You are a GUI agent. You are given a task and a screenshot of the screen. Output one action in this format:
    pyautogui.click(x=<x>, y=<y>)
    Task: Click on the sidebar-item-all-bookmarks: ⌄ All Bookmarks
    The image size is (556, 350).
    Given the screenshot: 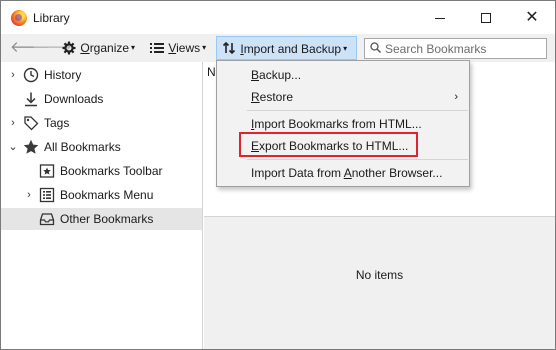 What is the action you would take?
    pyautogui.click(x=101, y=147)
    